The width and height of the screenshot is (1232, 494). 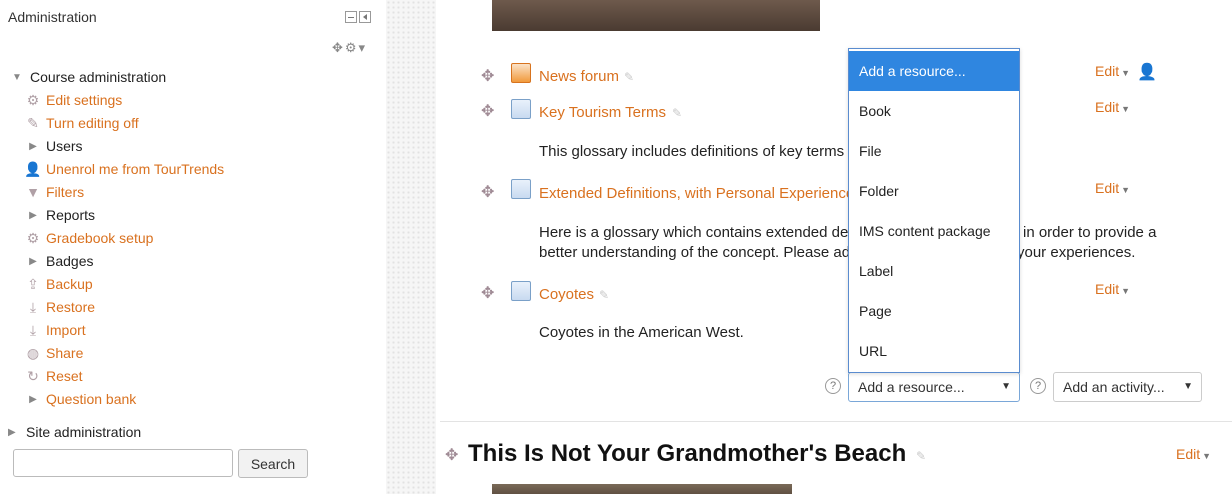 What do you see at coordinates (123, 463) in the screenshot?
I see `admin-search-input` at bounding box center [123, 463].